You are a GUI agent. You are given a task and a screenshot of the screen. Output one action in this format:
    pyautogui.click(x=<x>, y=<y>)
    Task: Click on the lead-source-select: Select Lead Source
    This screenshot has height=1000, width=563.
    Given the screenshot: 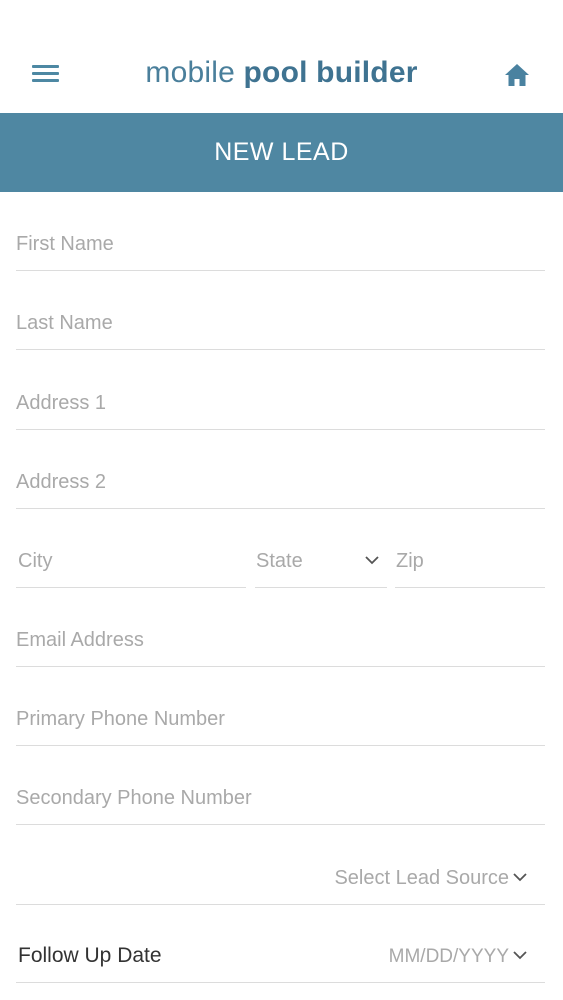 What is the action you would take?
    pyautogui.click(x=280, y=875)
    